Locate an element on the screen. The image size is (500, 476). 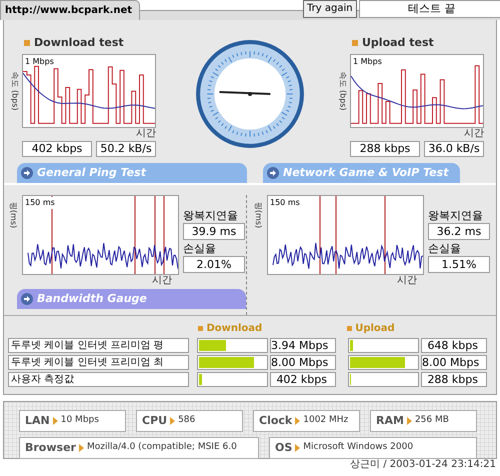
rate-value: 50.2 kB/s is located at coordinates (126, 148).